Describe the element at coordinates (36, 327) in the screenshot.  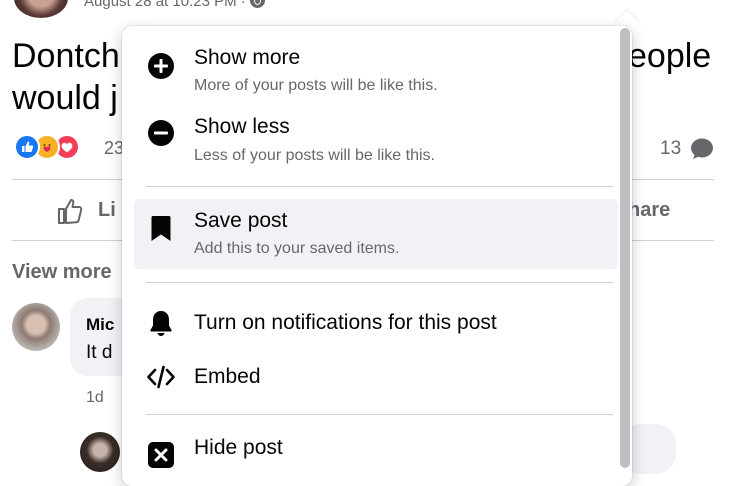
I see `commenter-avatar` at that location.